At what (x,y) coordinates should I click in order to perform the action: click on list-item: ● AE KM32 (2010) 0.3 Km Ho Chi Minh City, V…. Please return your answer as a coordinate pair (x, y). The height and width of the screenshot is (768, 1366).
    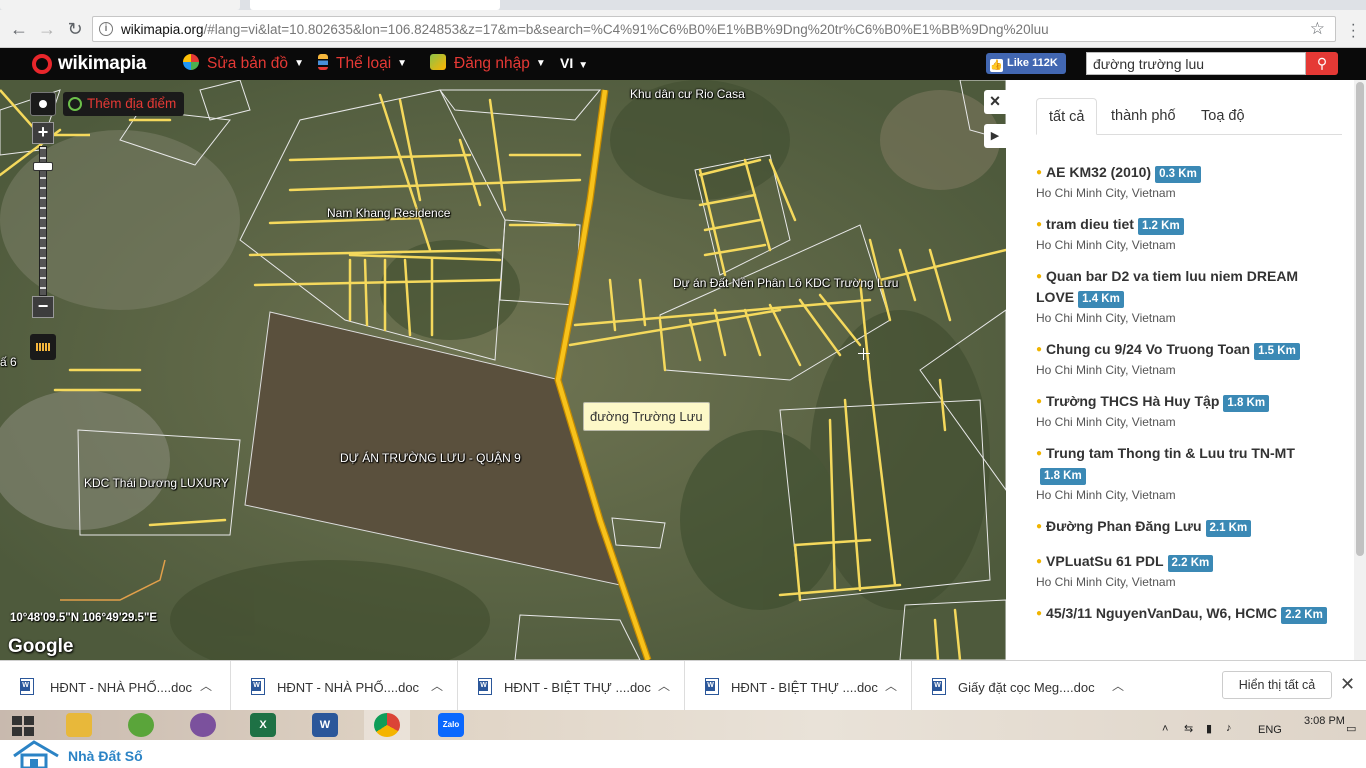
    Looking at the image, I should click on (1186, 181).